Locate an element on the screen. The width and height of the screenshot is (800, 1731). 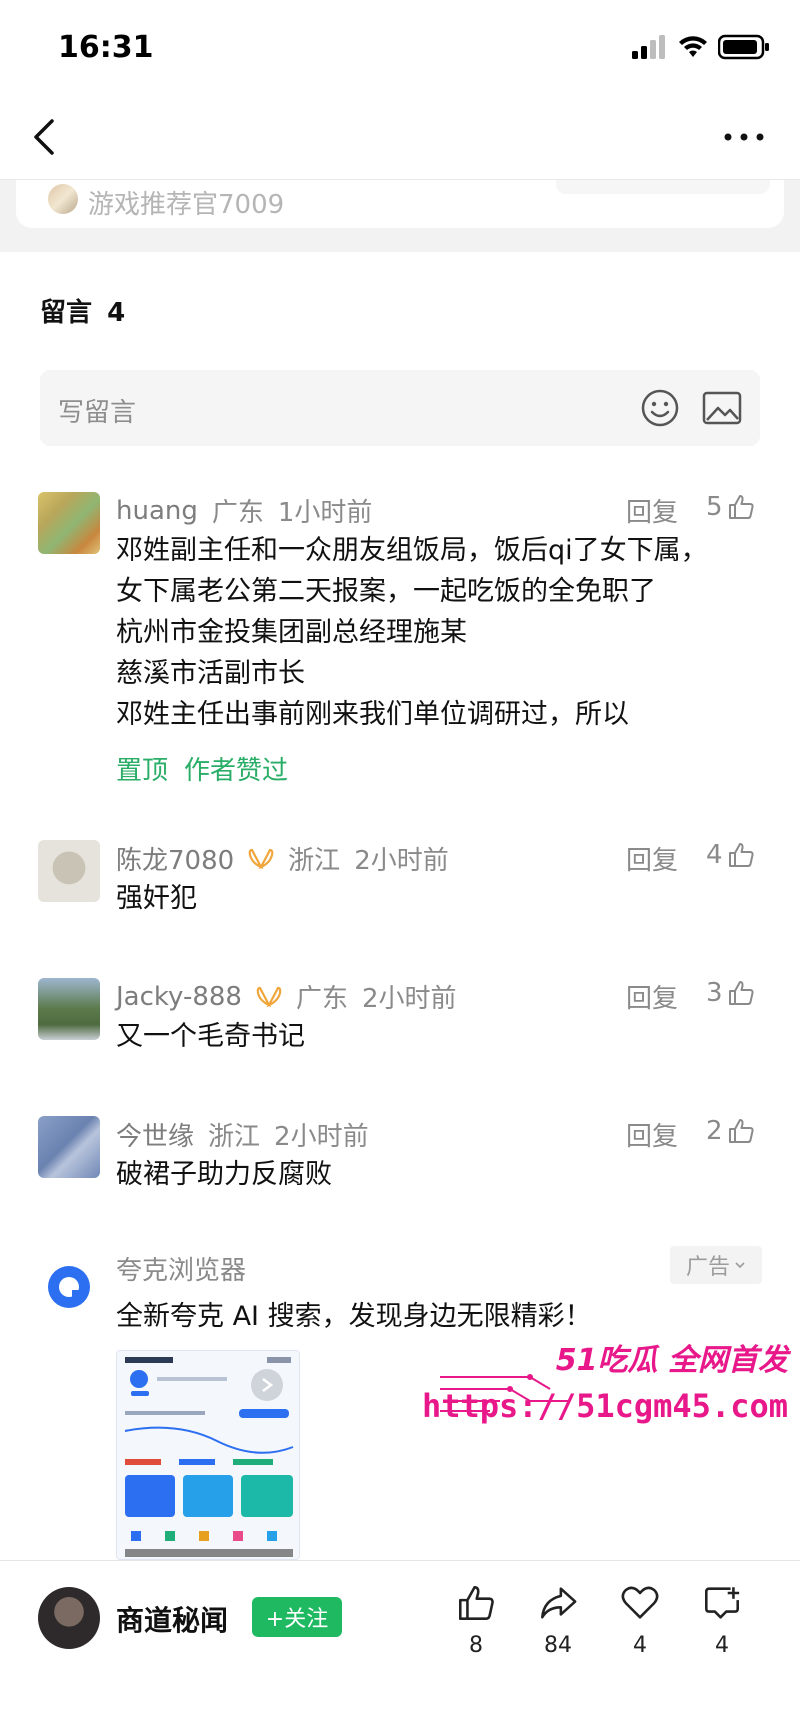
favorite-action: 4 is located at coordinates (640, 1620).